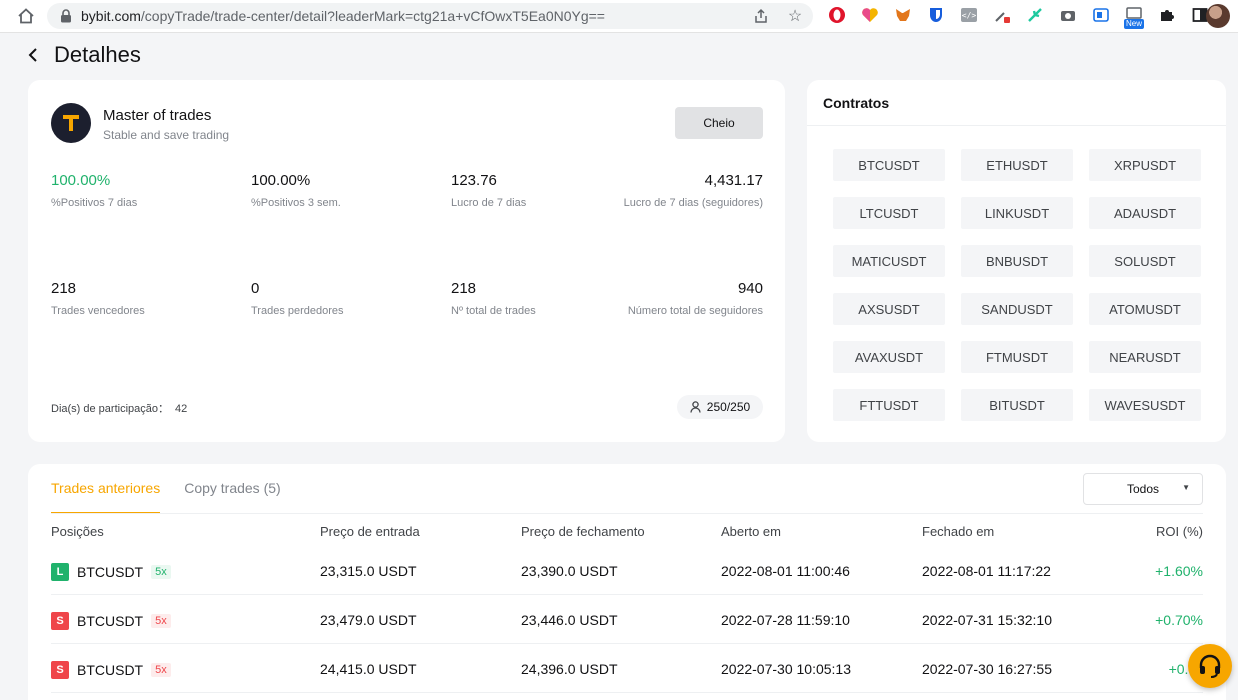 This screenshot has height=700, width=1238. I want to click on page-title: Detalhes, so click(97, 54).